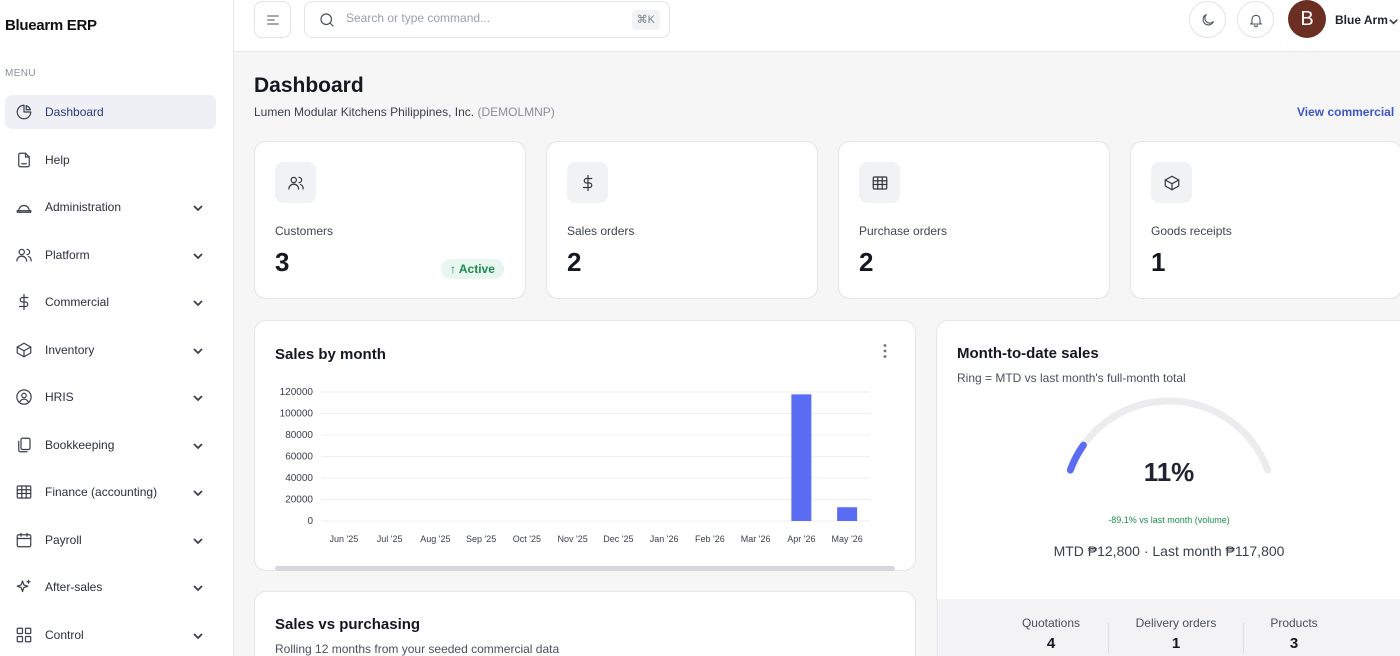 The image size is (1400, 656). What do you see at coordinates (64, 634) in the screenshot?
I see `sidebar-item-label: Control` at bounding box center [64, 634].